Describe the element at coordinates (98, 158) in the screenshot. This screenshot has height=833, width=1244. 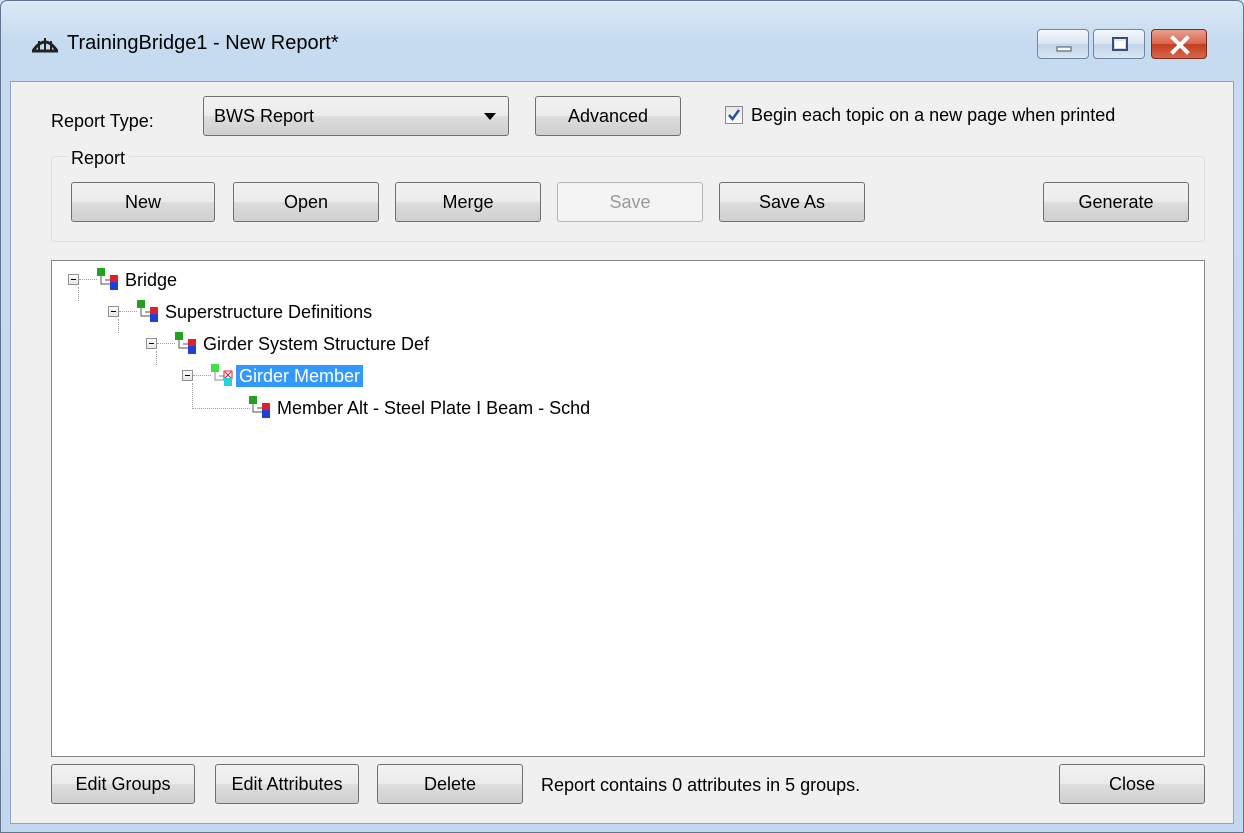
I see `report-group-label: Report` at that location.